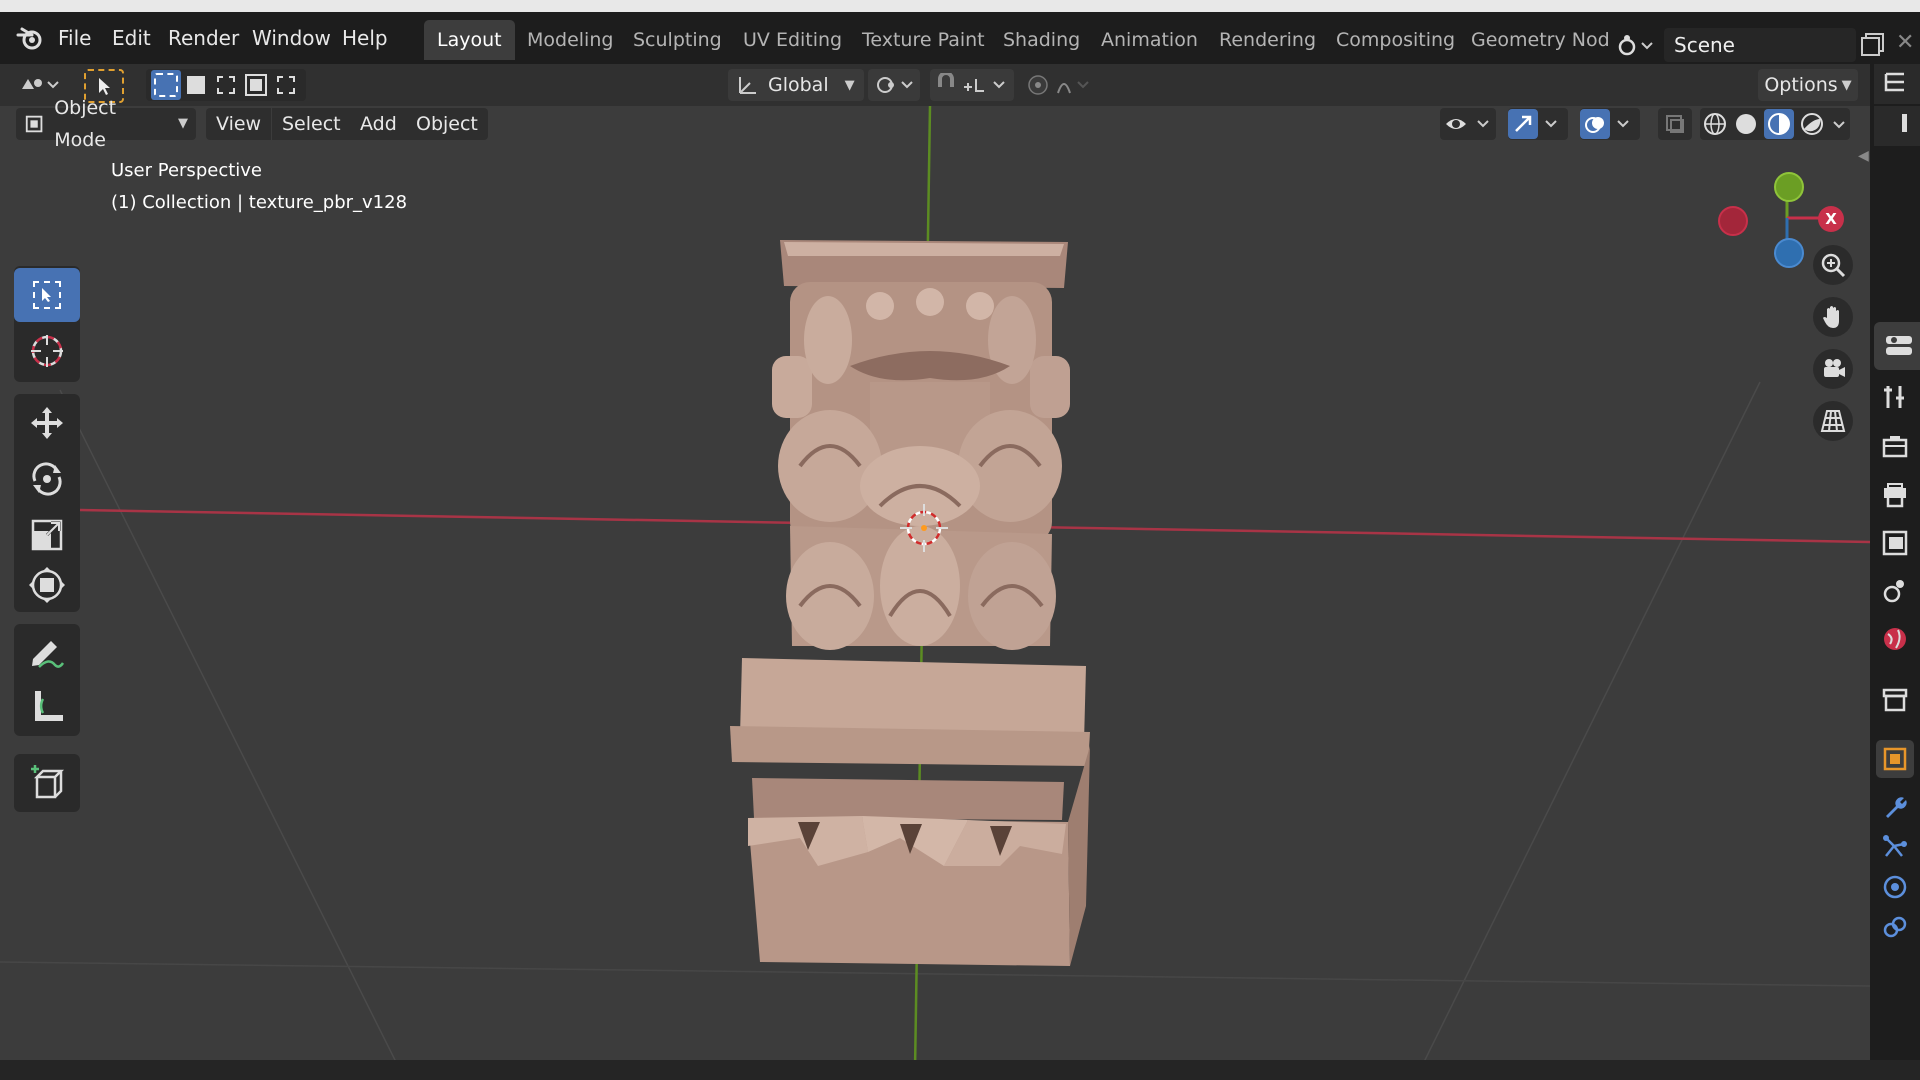  I want to click on tab-world, so click(1895, 639).